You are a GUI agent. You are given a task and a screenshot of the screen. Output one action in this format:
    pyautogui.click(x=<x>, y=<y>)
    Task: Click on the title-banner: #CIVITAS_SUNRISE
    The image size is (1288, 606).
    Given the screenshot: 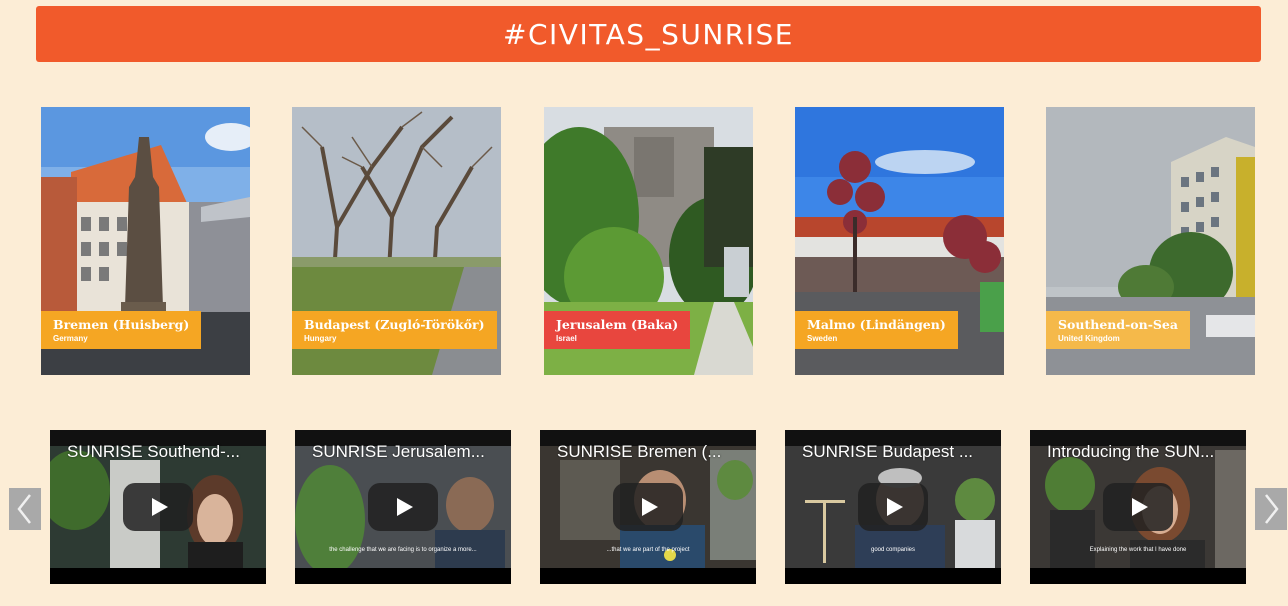 What is the action you would take?
    pyautogui.click(x=648, y=34)
    